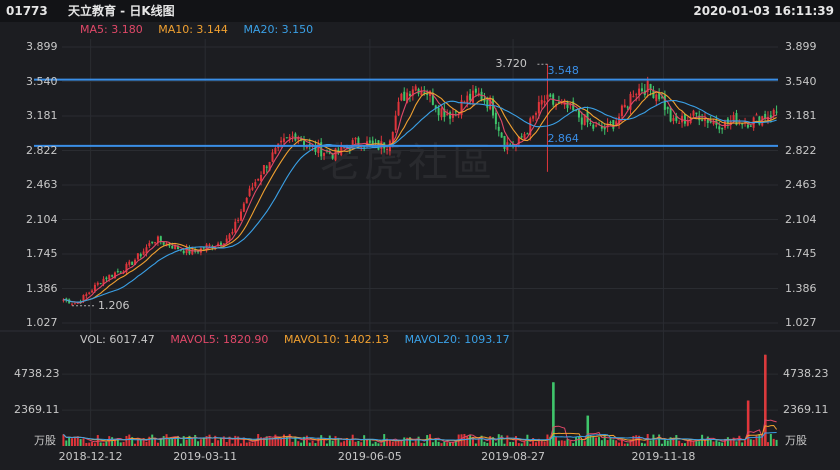  I want to click on volume-tick-right: 4738.23, so click(806, 374).